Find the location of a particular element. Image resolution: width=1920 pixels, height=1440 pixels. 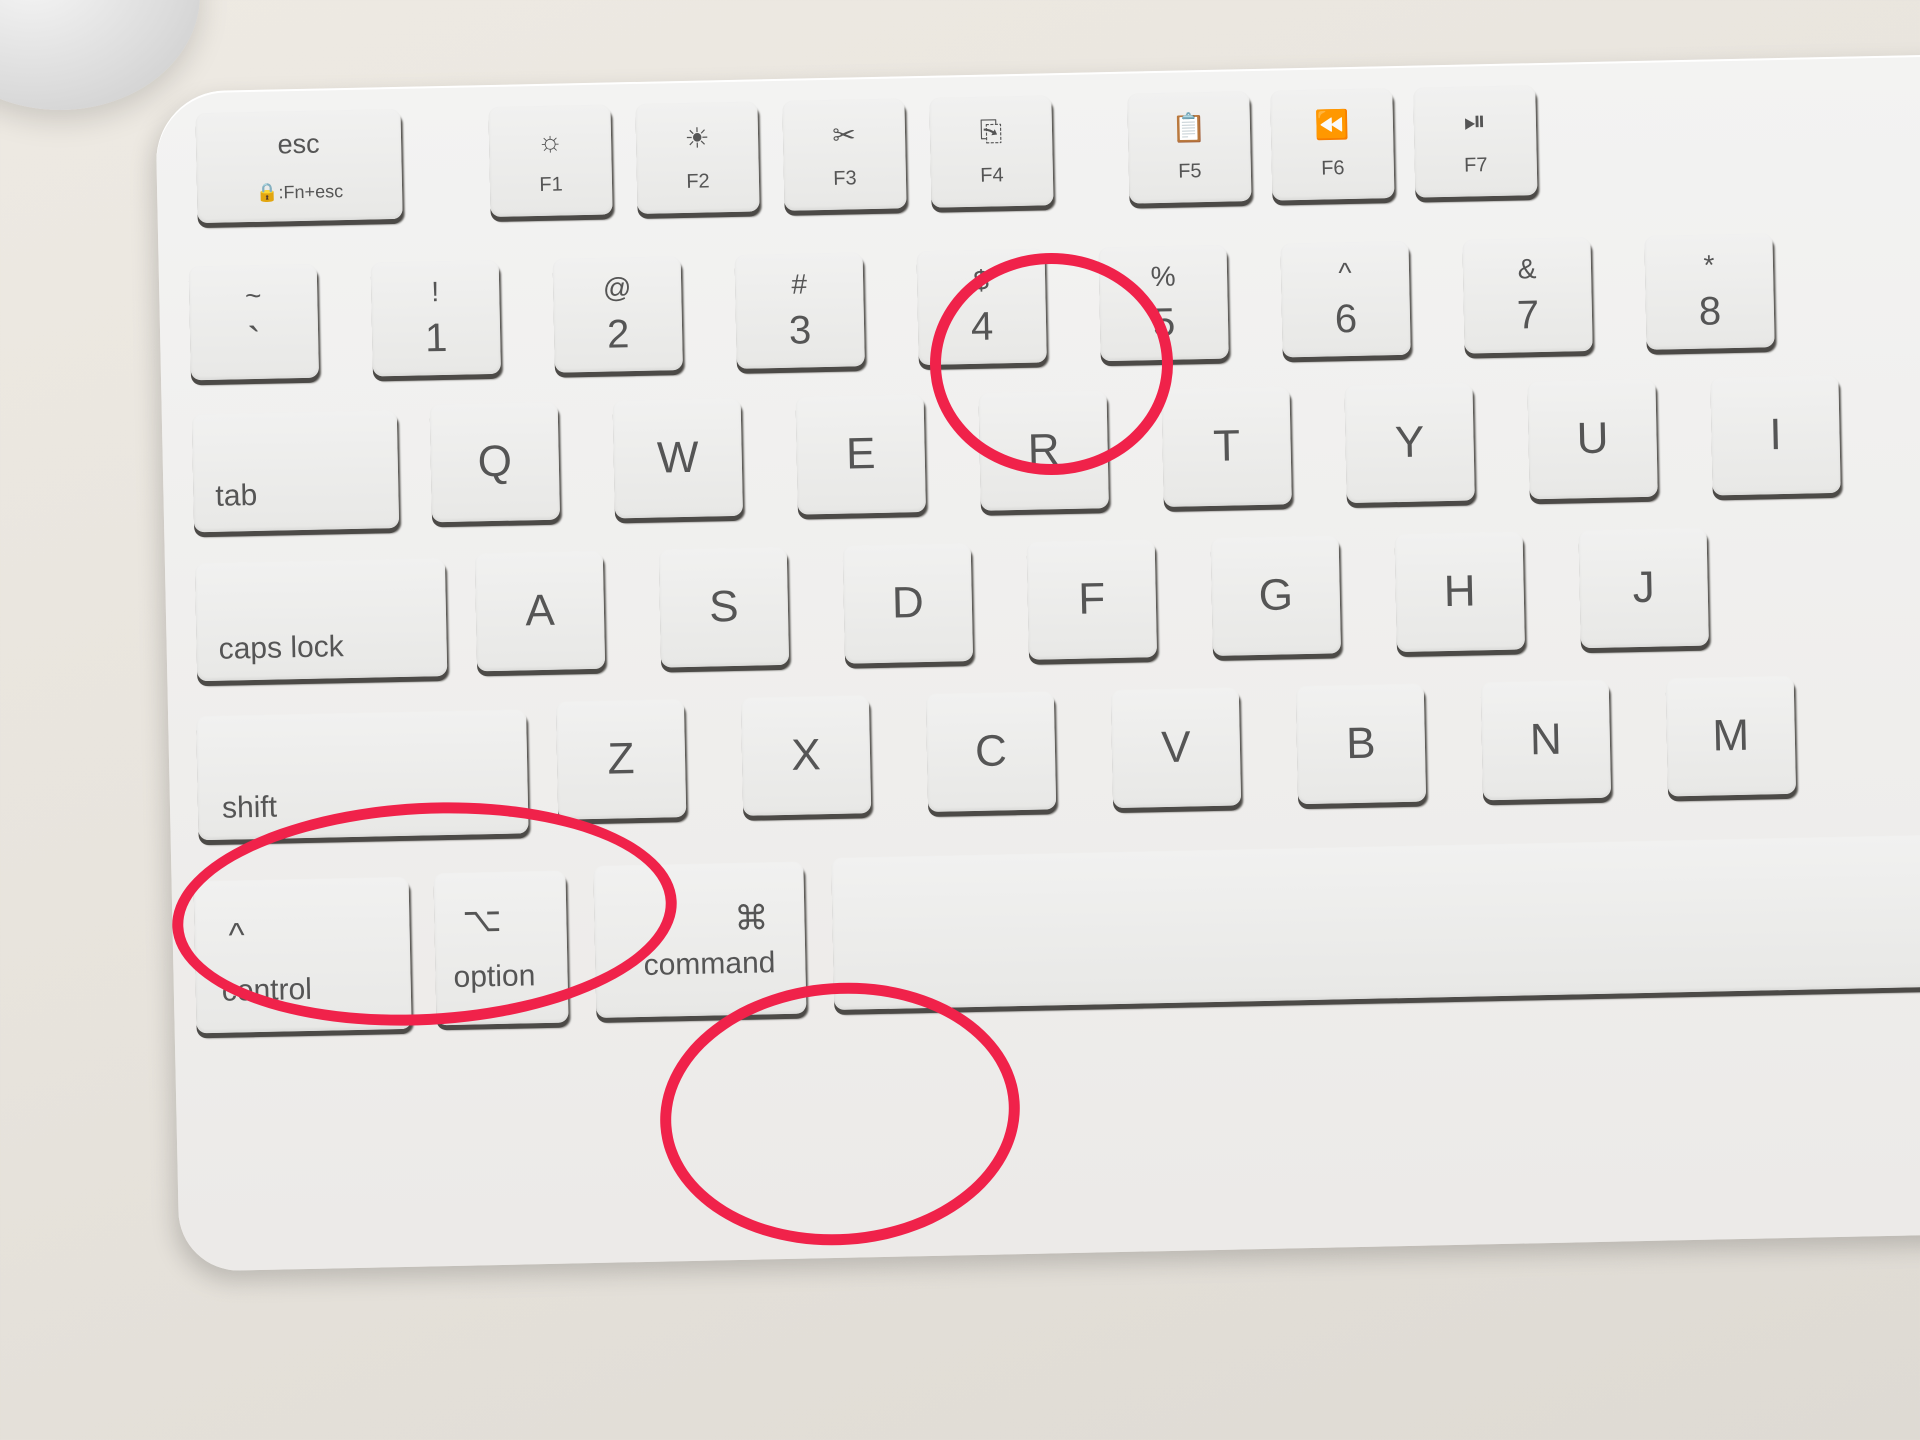

key-y: Y is located at coordinates (1409, 443).